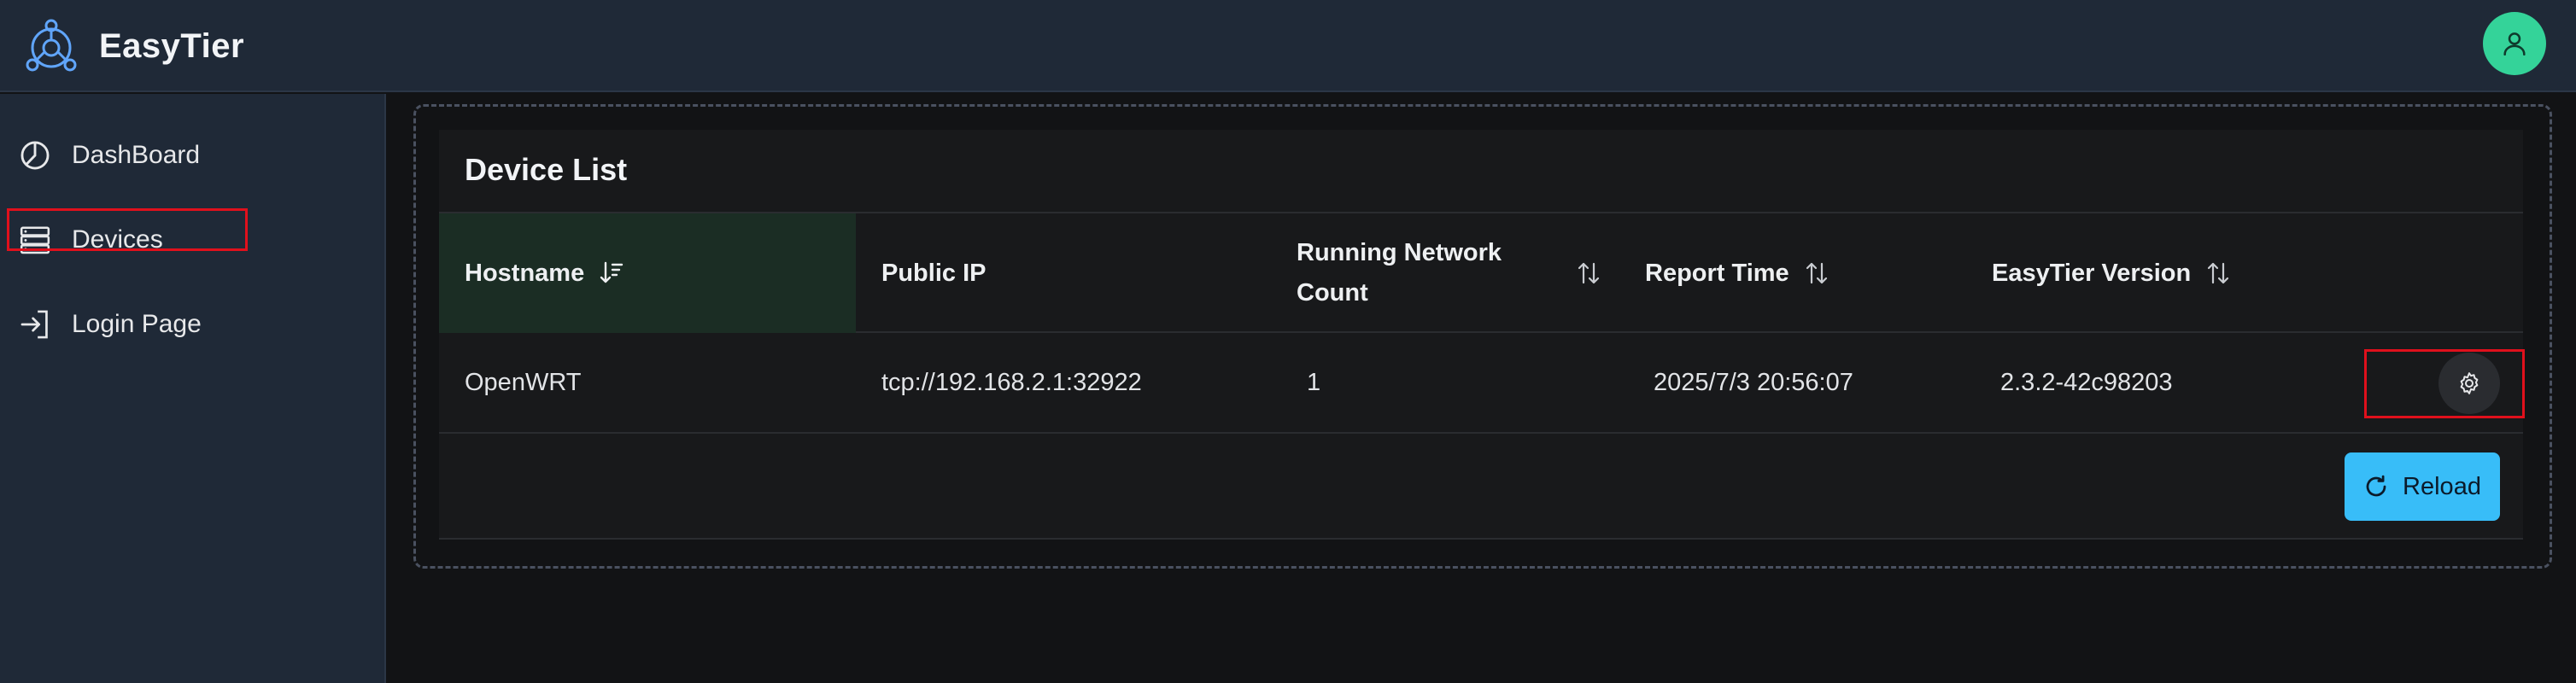 The image size is (2576, 683). What do you see at coordinates (1481, 487) in the screenshot?
I see `table-footer` at bounding box center [1481, 487].